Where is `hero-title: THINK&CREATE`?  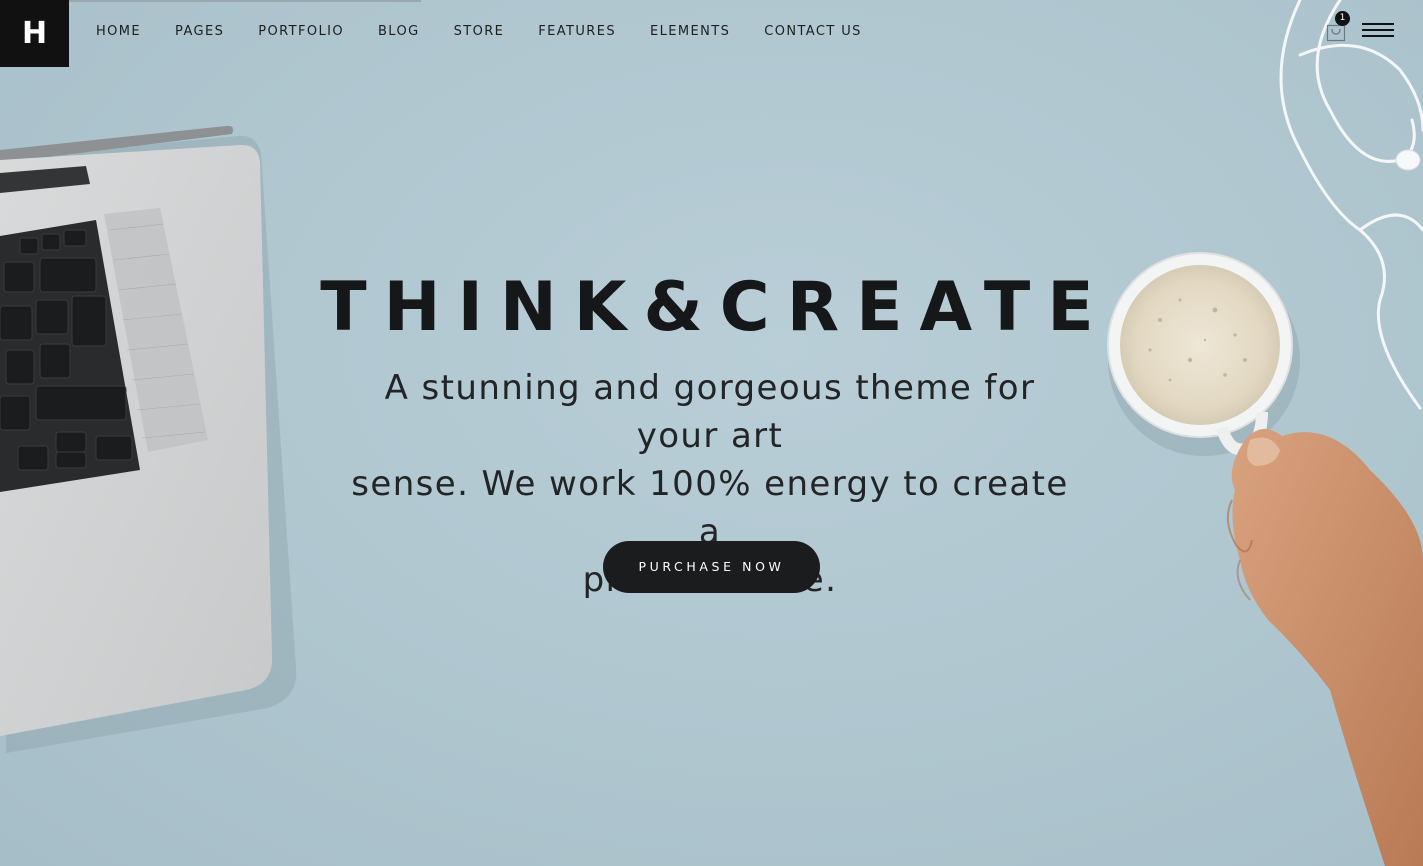
hero-title: THINK&CREATE is located at coordinates (715, 307).